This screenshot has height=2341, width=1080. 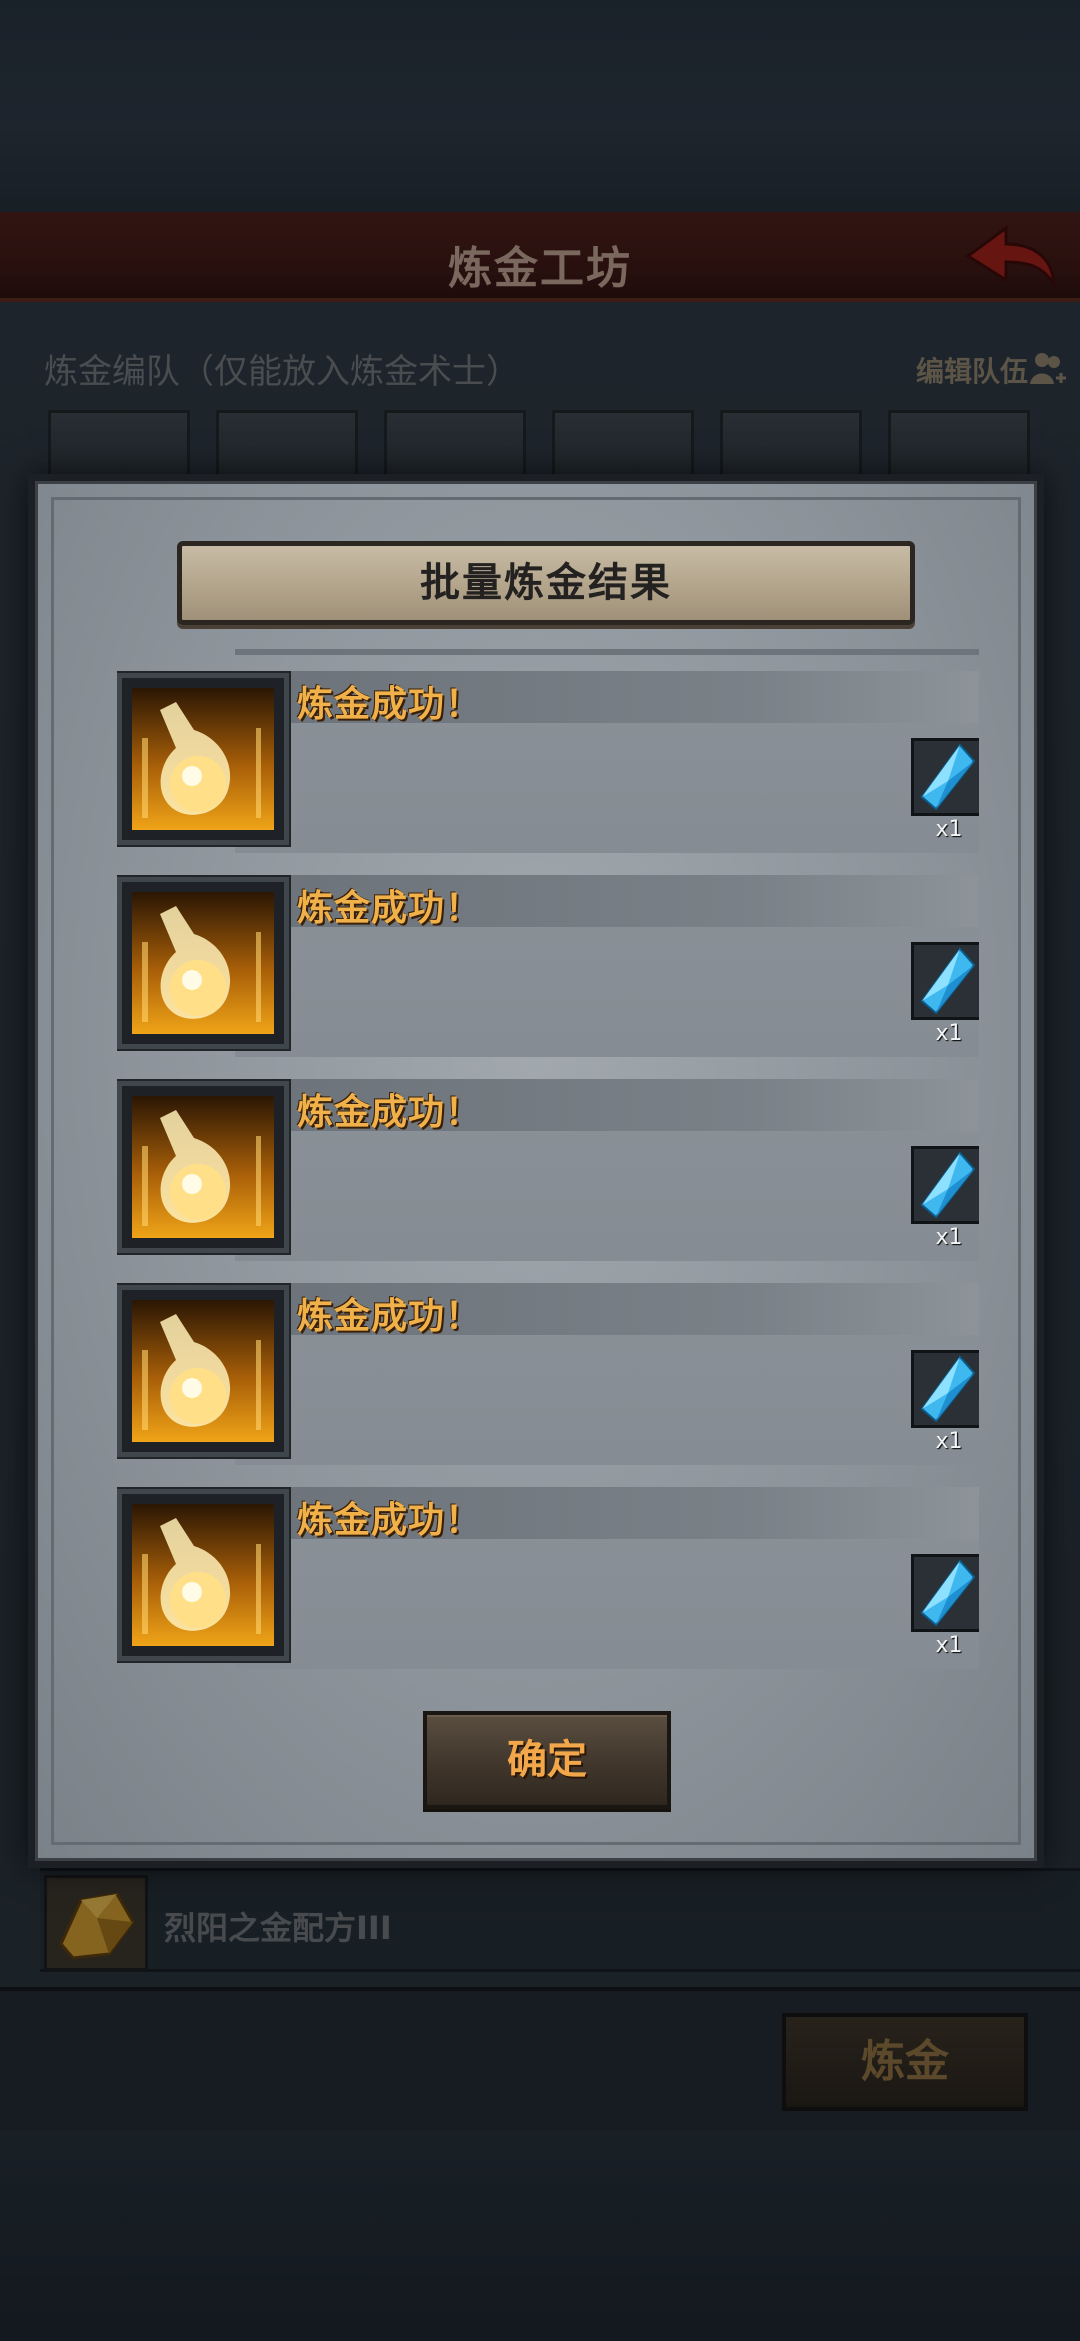 What do you see at coordinates (546, 583) in the screenshot?
I see `dialog-title: 批量炼金结果` at bounding box center [546, 583].